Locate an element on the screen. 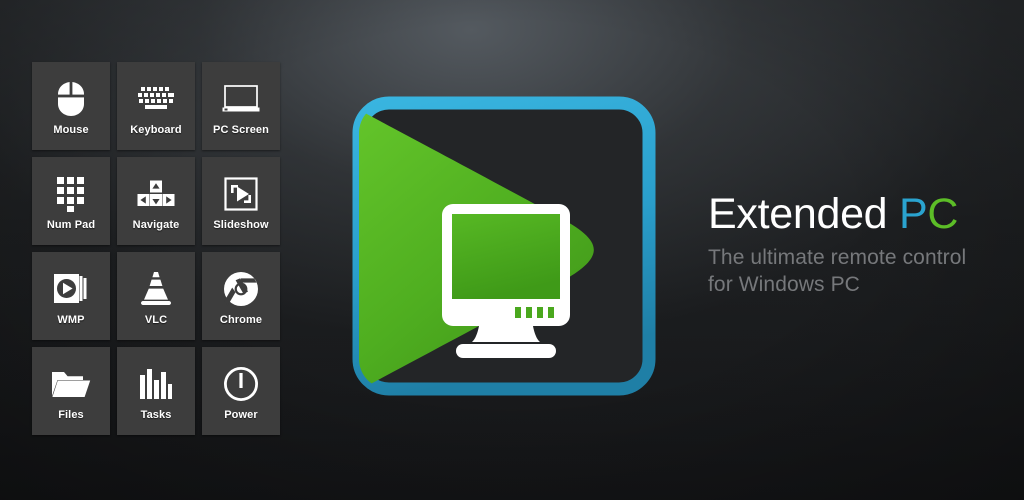 Image resolution: width=1024 pixels, height=500 pixels. dpad-navigate-icon is located at coordinates (156, 194).